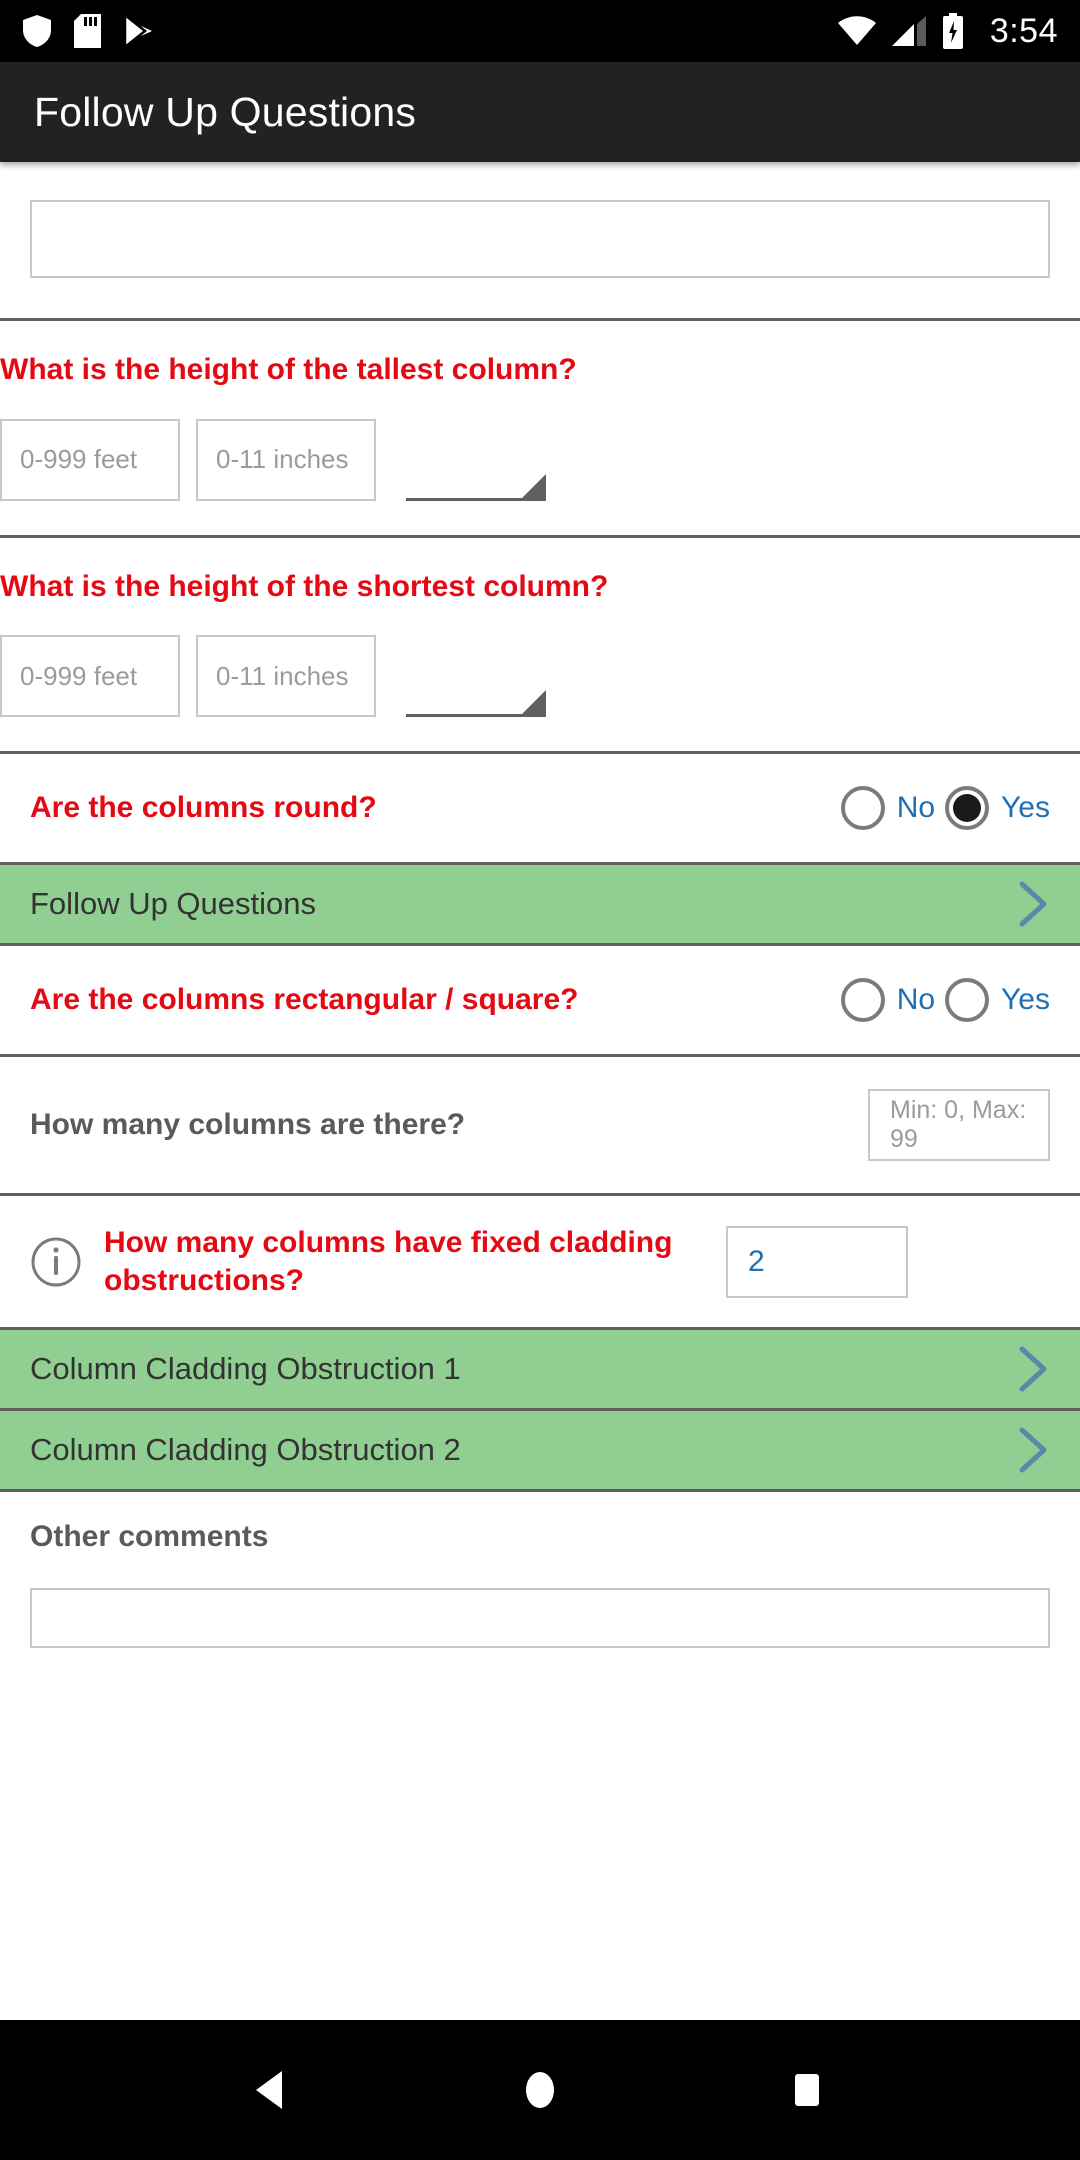 This screenshot has height=2160, width=1080. Describe the element at coordinates (203, 808) in the screenshot. I see `columns-round-question: Are the columns round?` at that location.